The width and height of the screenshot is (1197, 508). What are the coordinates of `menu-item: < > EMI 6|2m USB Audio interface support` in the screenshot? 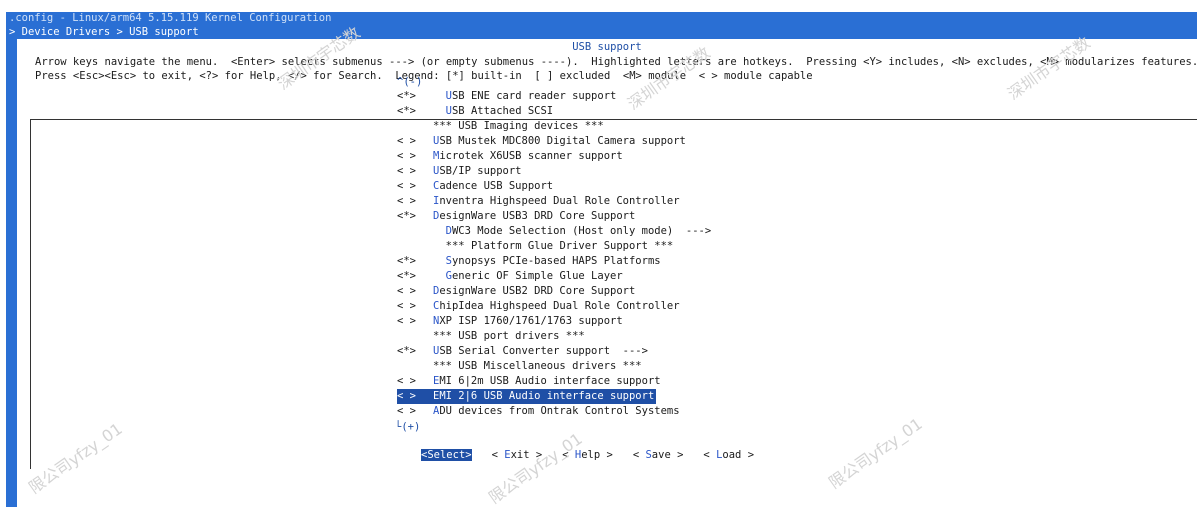 It's located at (554, 381).